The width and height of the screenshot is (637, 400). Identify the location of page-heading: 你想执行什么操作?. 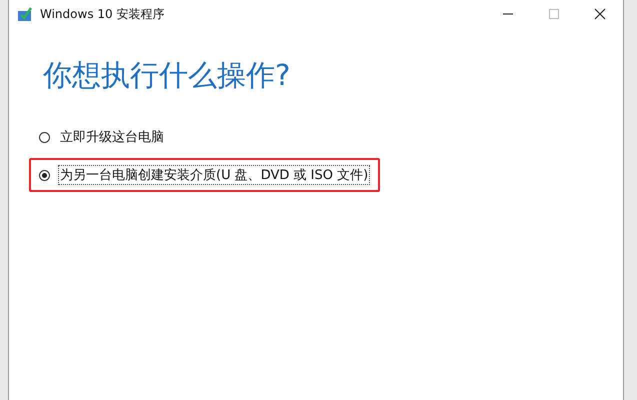
(167, 75).